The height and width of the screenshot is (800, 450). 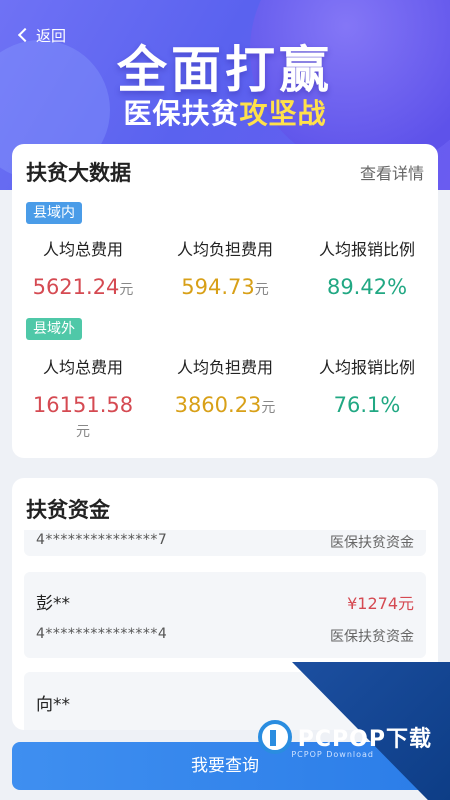 What do you see at coordinates (102, 540) in the screenshot?
I see `item-id: 4***************7` at bounding box center [102, 540].